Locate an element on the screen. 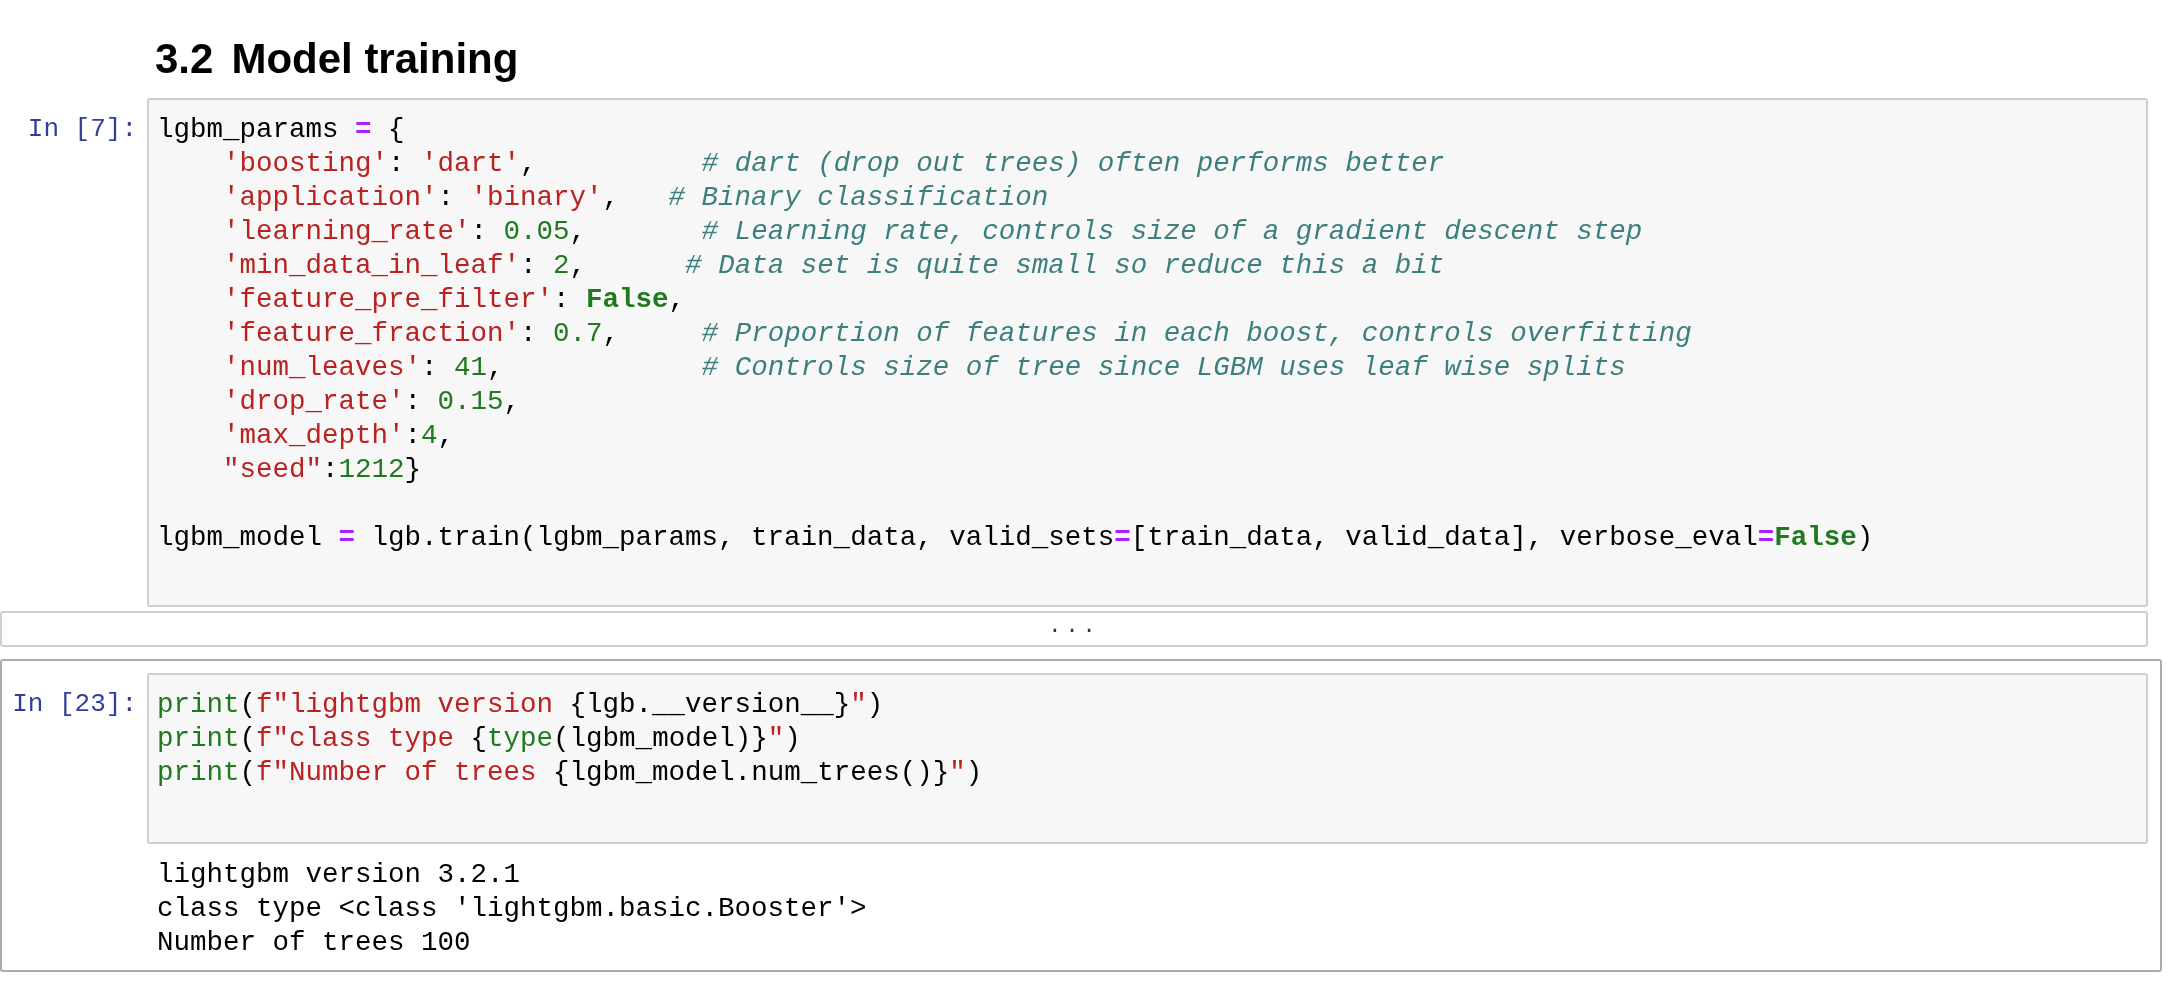 The width and height of the screenshot is (2176, 1002). code-line: 'max_depth':4, is located at coordinates (339, 436).